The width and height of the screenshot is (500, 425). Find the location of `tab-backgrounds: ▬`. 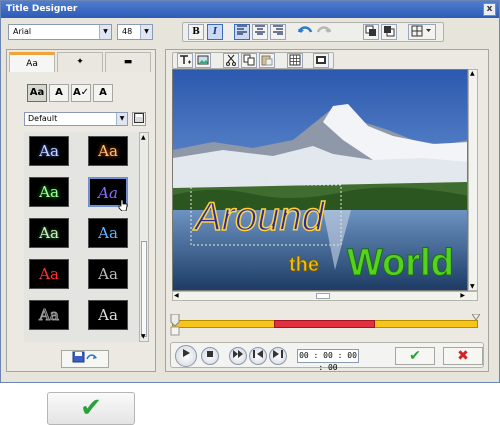

tab-backgrounds: ▬ is located at coordinates (128, 62).